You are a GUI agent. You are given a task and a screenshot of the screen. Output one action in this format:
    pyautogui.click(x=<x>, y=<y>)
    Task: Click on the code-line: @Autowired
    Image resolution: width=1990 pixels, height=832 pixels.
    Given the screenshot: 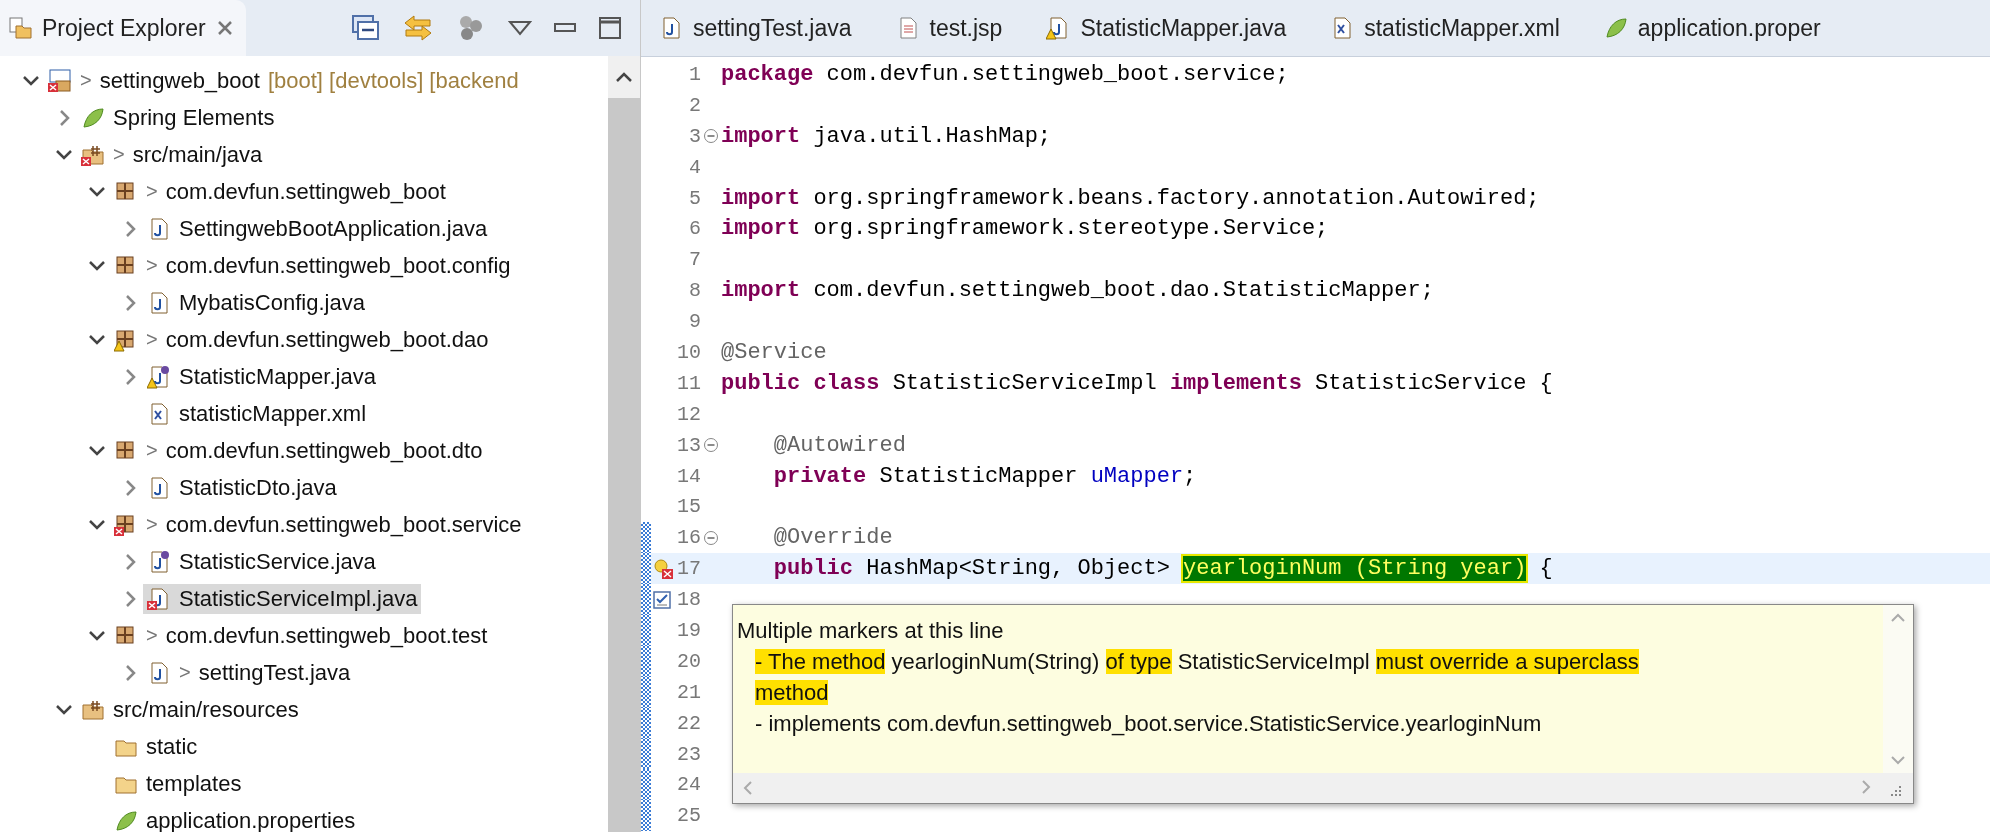 What is the action you would take?
    pyautogui.click(x=839, y=445)
    